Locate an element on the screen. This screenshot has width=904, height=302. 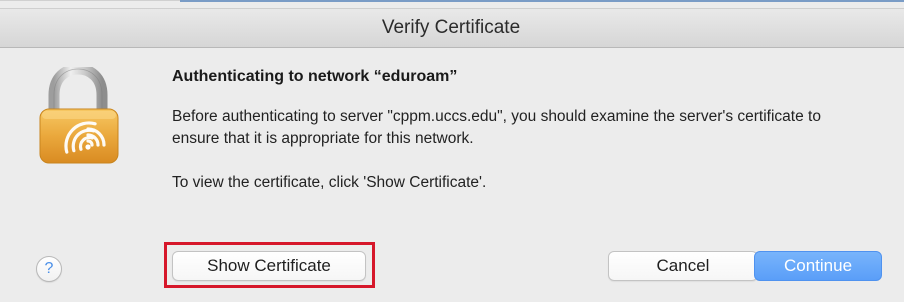
window-title: Verify Certificate is located at coordinates (451, 27).